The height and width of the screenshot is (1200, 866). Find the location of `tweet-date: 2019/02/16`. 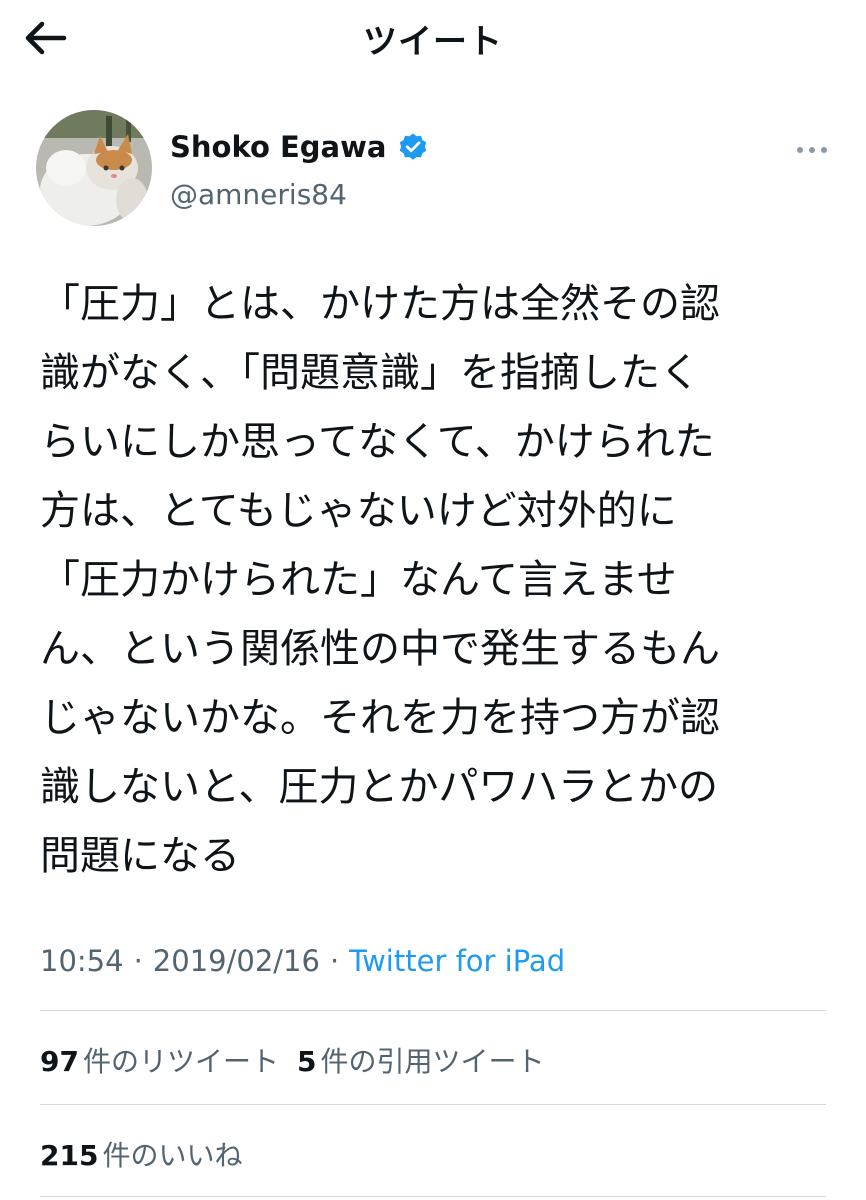

tweet-date: 2019/02/16 is located at coordinates (236, 961).